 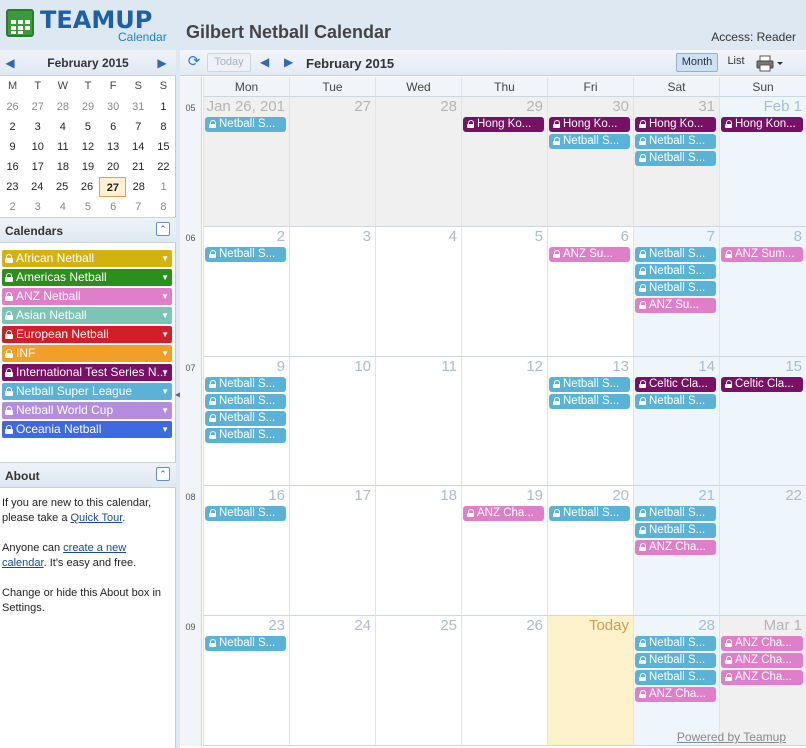 What do you see at coordinates (89, 25) in the screenshot?
I see `teamup-logo: TEAMUP Calendar` at bounding box center [89, 25].